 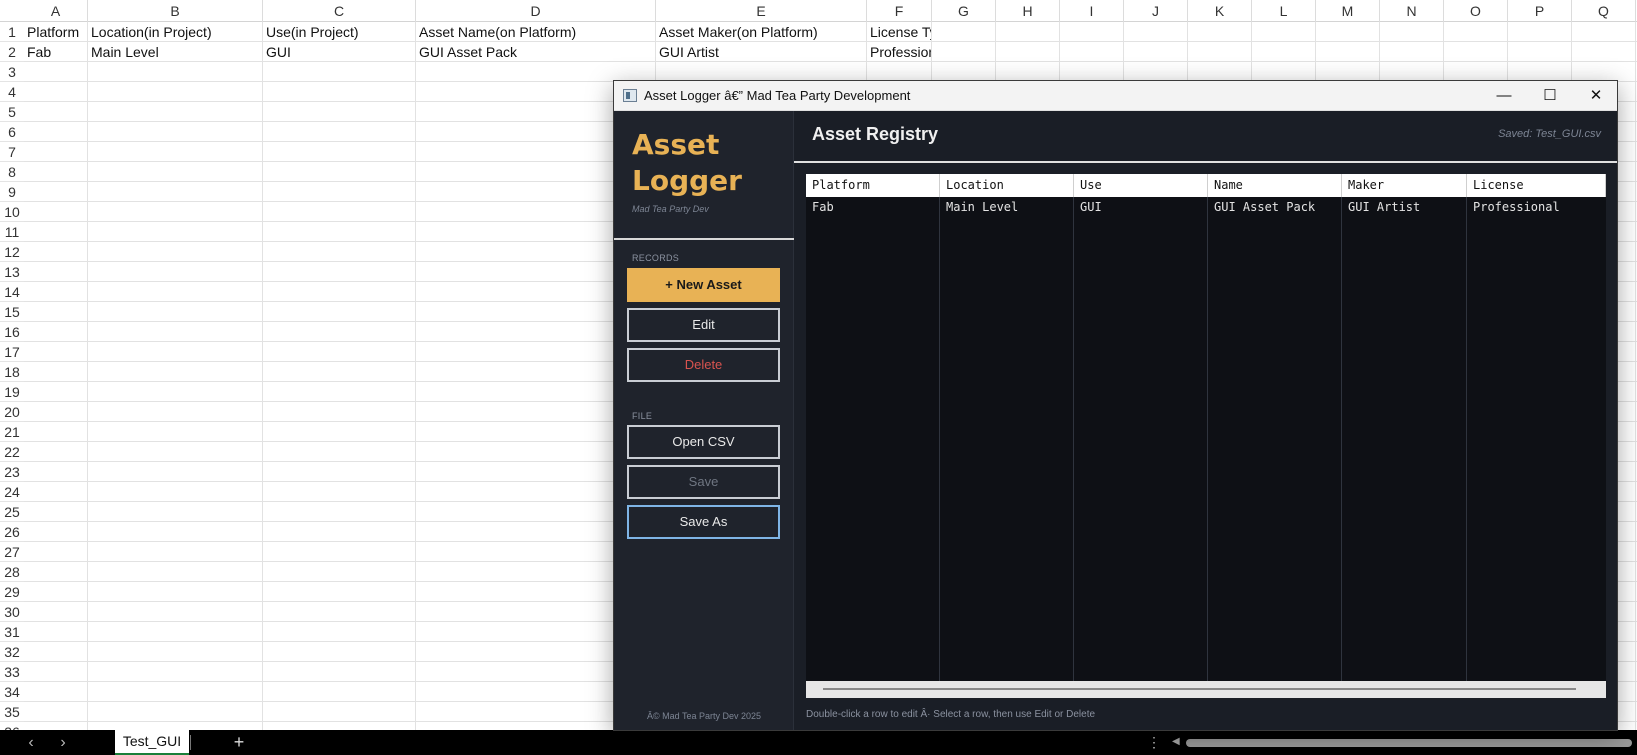 I want to click on table-column-header-license: License, so click(x=1536, y=185).